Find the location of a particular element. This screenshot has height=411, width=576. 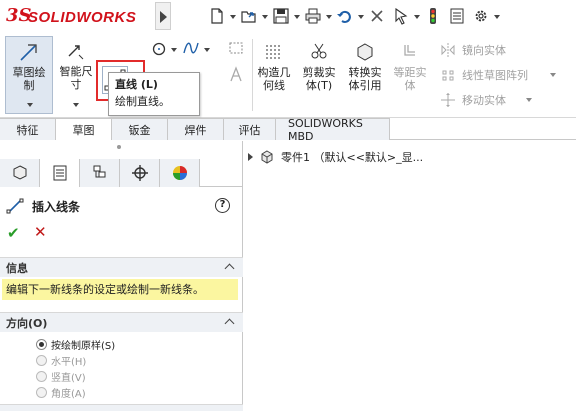

appearance-sphere-icon is located at coordinates (179, 173).